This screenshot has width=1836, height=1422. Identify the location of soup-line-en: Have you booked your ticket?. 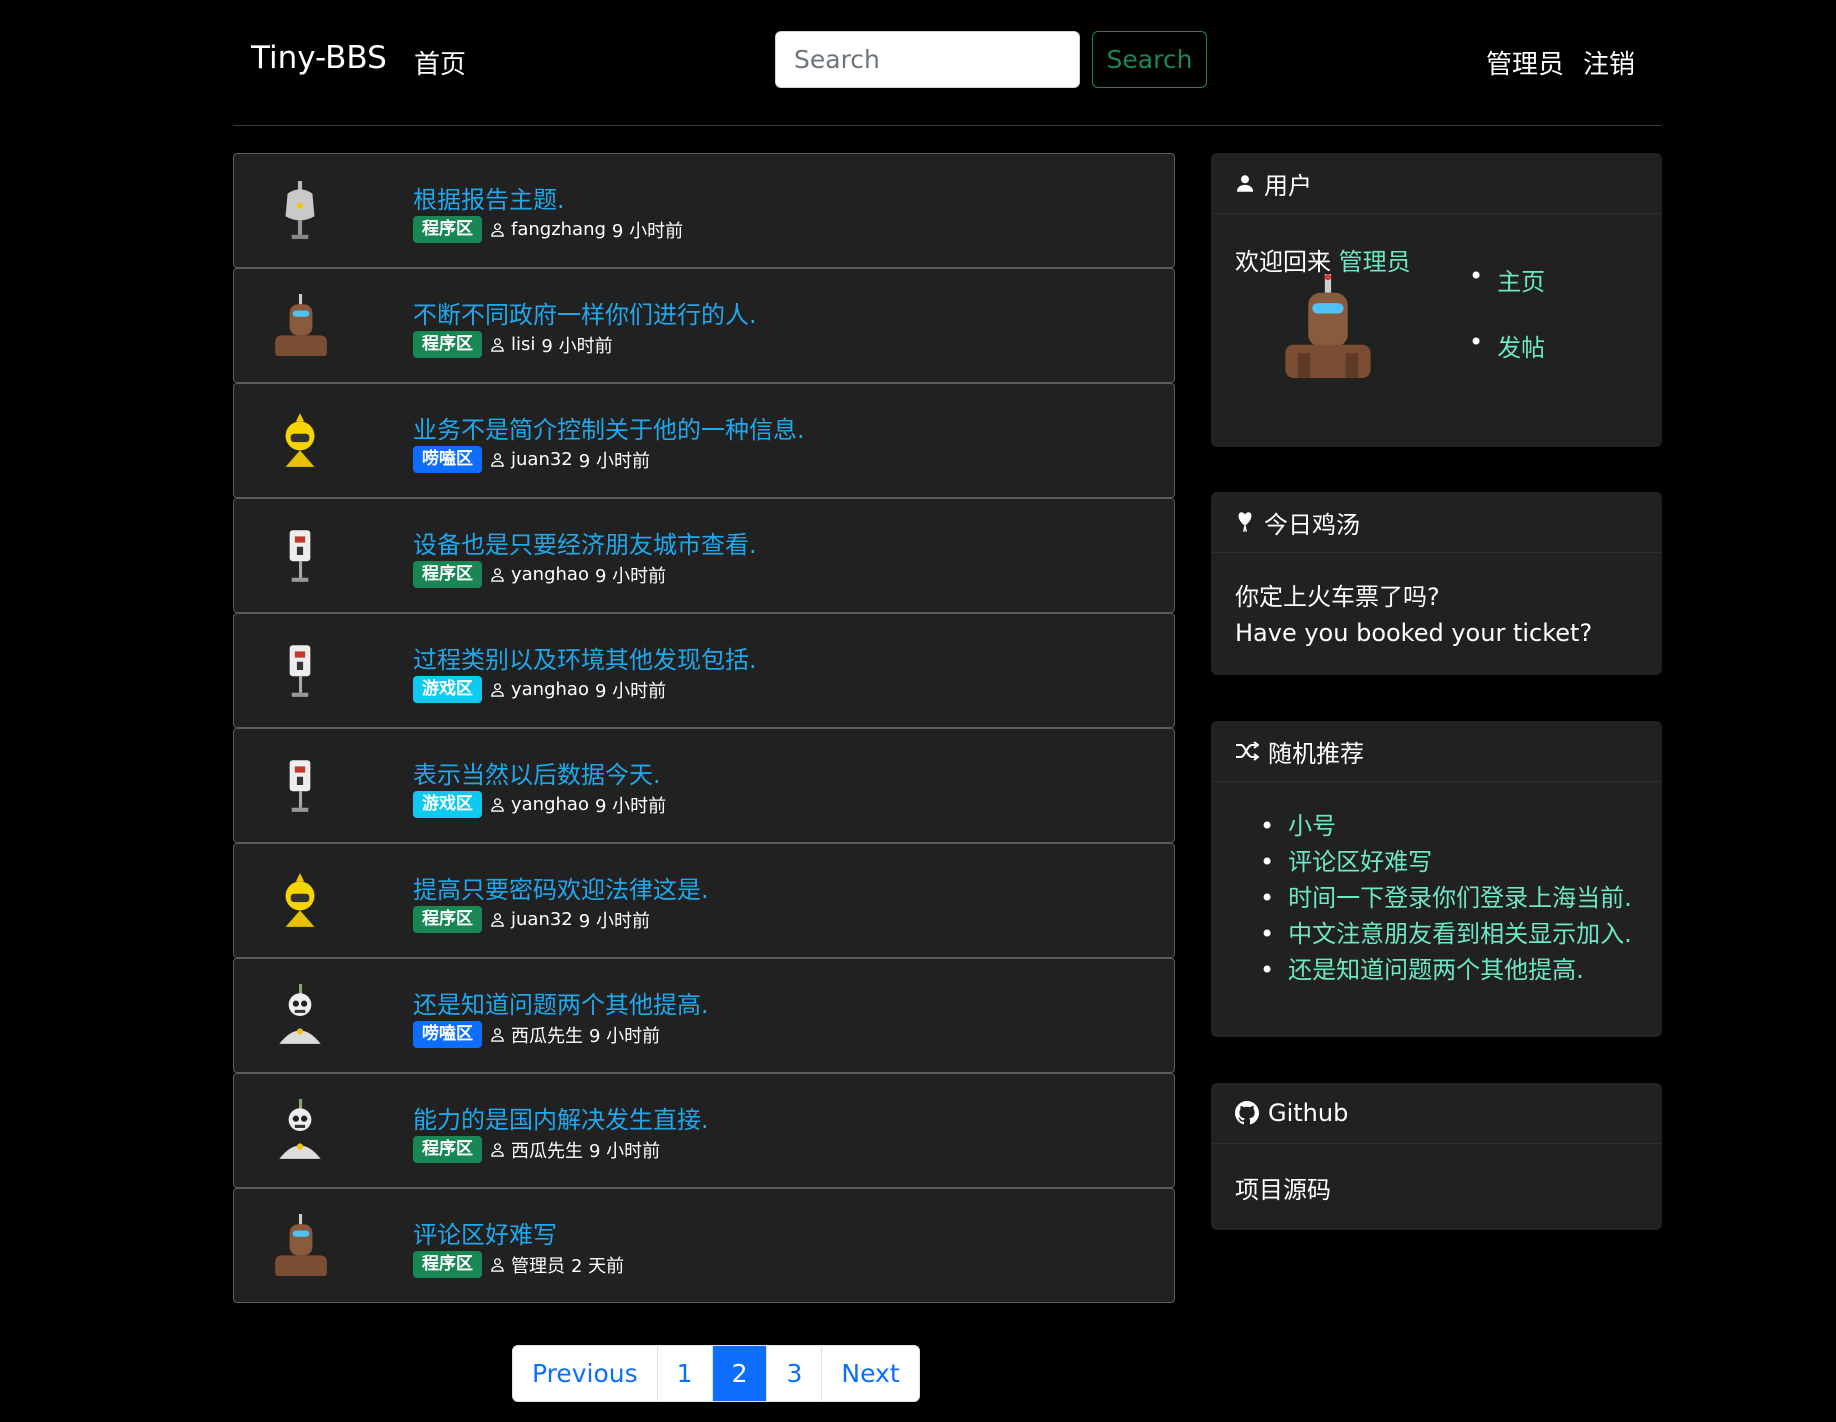
(1414, 633).